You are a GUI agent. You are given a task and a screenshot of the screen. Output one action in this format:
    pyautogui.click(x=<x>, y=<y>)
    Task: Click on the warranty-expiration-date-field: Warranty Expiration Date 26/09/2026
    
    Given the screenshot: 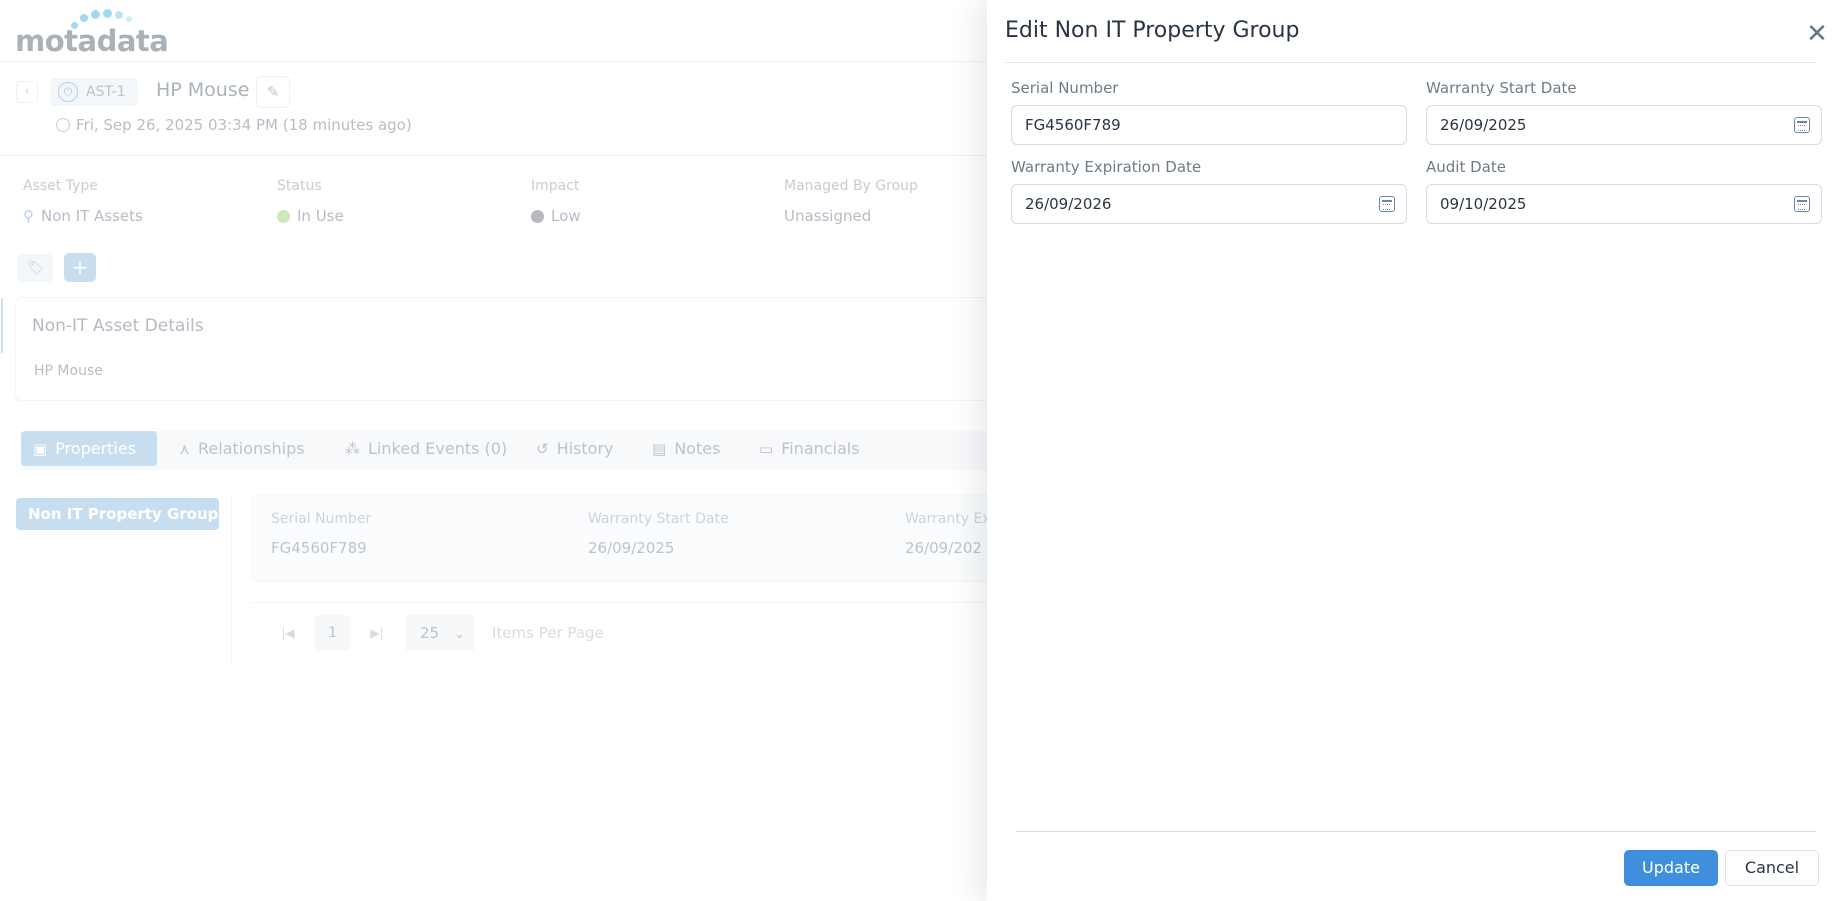 What is the action you would take?
    pyautogui.click(x=1209, y=191)
    